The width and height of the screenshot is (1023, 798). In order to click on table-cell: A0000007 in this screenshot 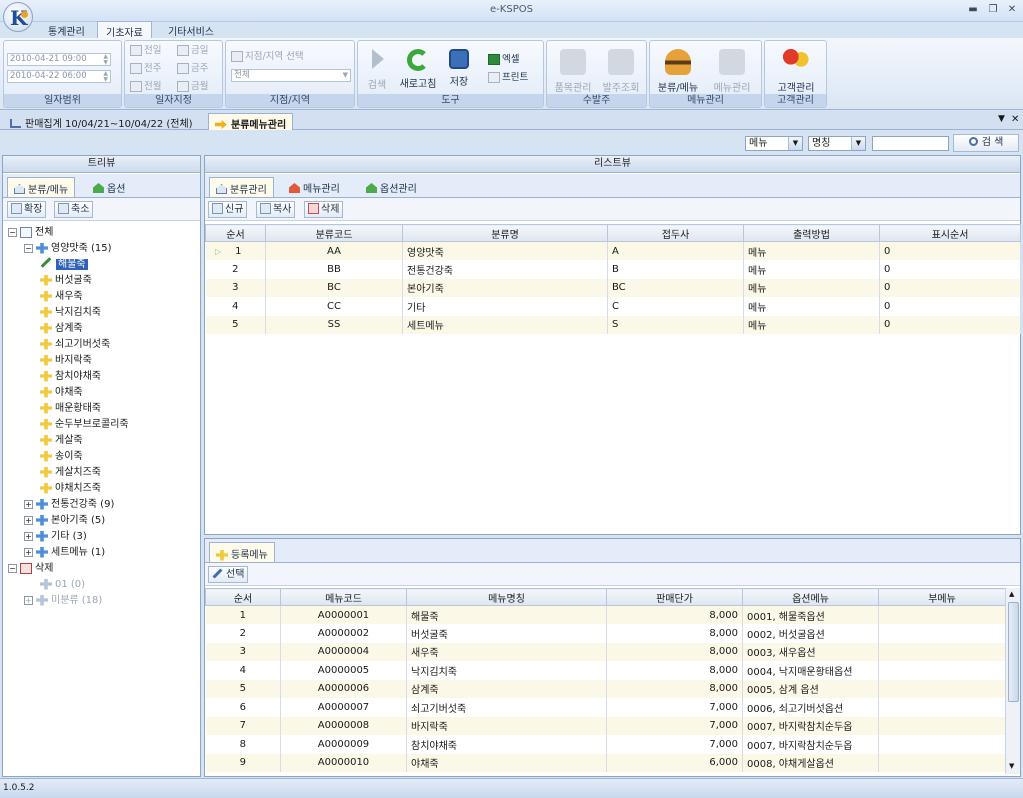, I will do `click(343, 707)`.